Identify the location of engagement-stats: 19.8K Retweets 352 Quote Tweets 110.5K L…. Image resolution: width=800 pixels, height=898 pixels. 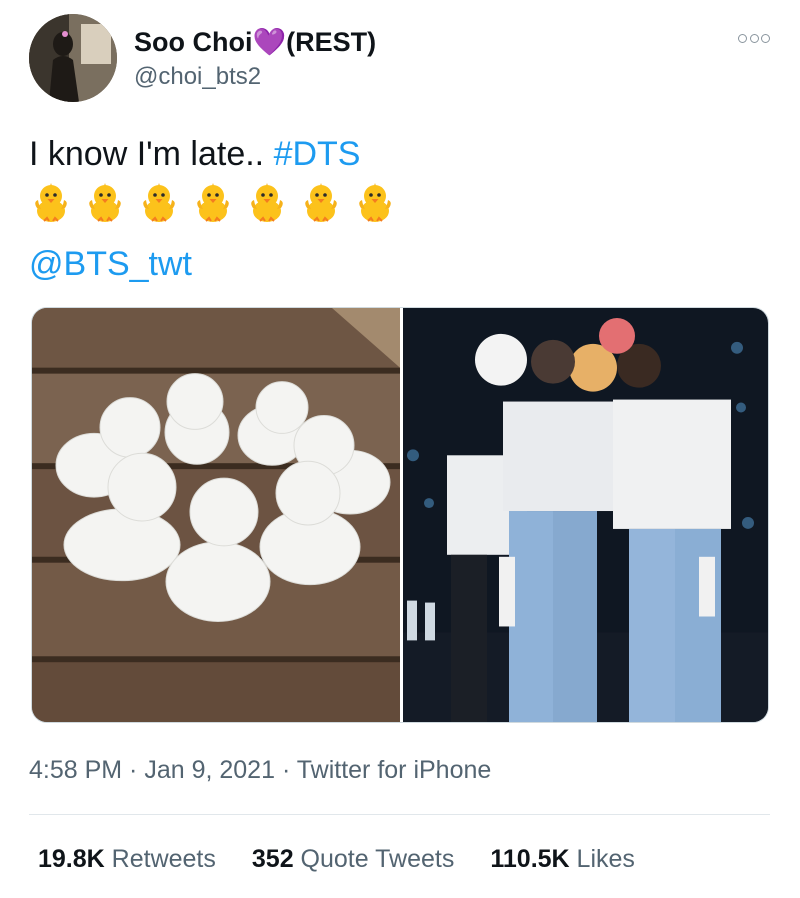
(336, 859).